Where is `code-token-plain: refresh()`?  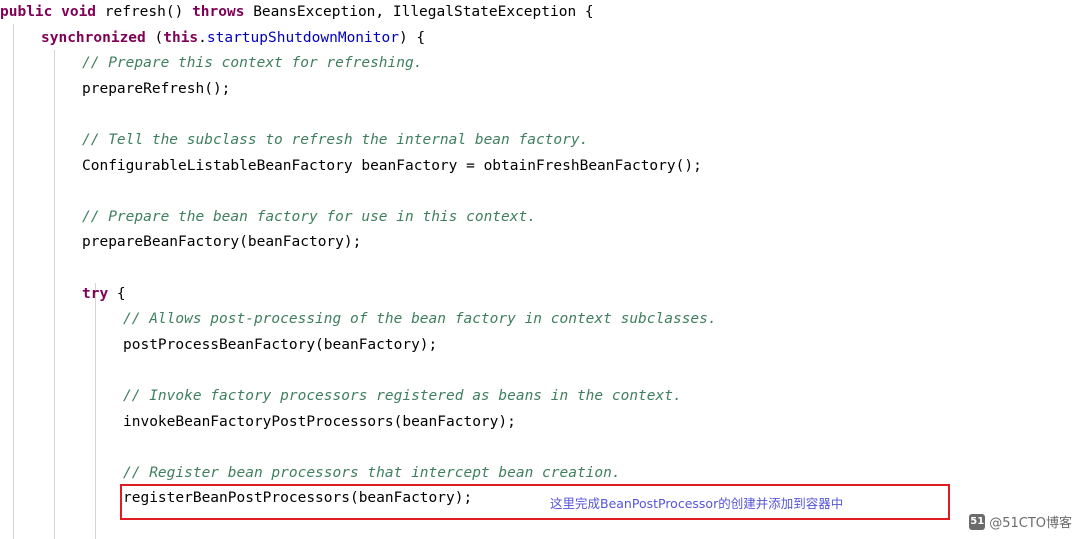
code-token-plain: refresh() is located at coordinates (148, 12).